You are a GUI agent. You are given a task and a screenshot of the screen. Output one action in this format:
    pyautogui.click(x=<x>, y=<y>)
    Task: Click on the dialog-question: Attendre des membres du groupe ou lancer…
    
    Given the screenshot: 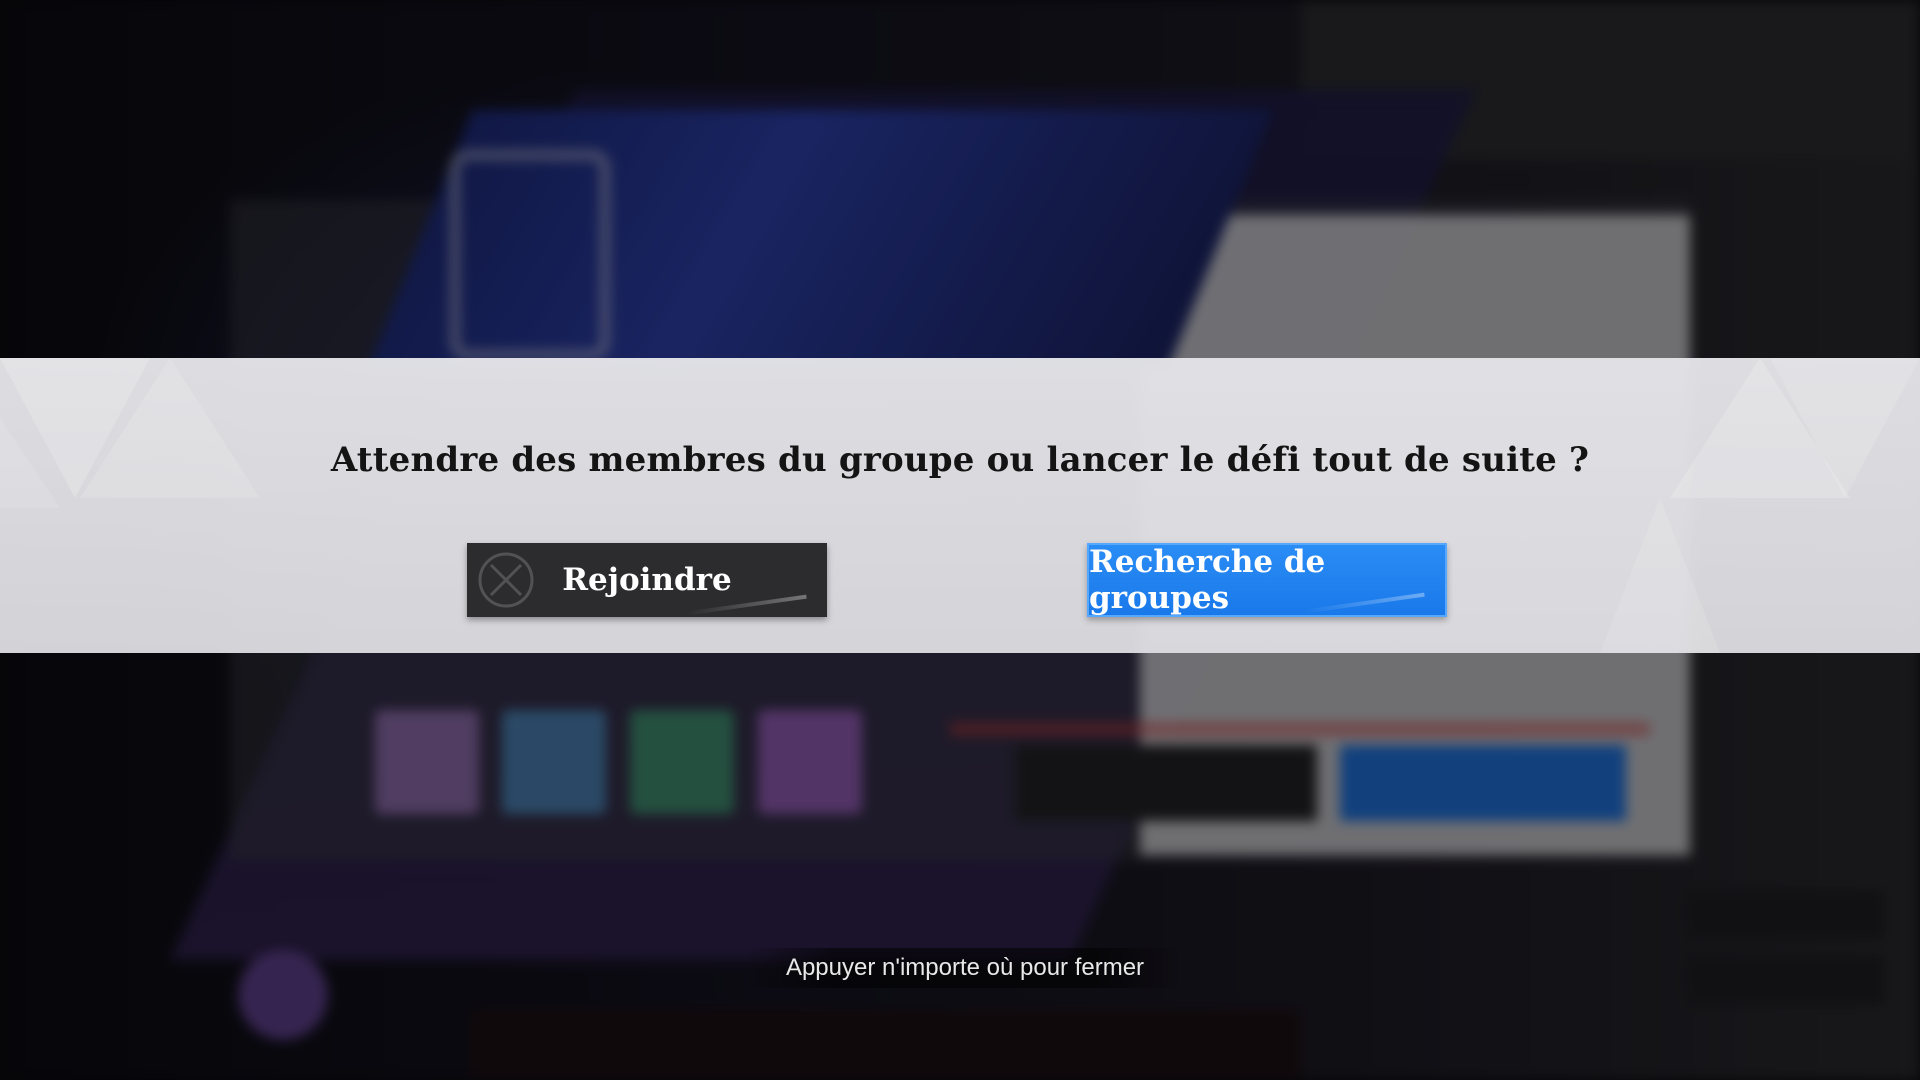 What is the action you would take?
    pyautogui.click(x=960, y=460)
    